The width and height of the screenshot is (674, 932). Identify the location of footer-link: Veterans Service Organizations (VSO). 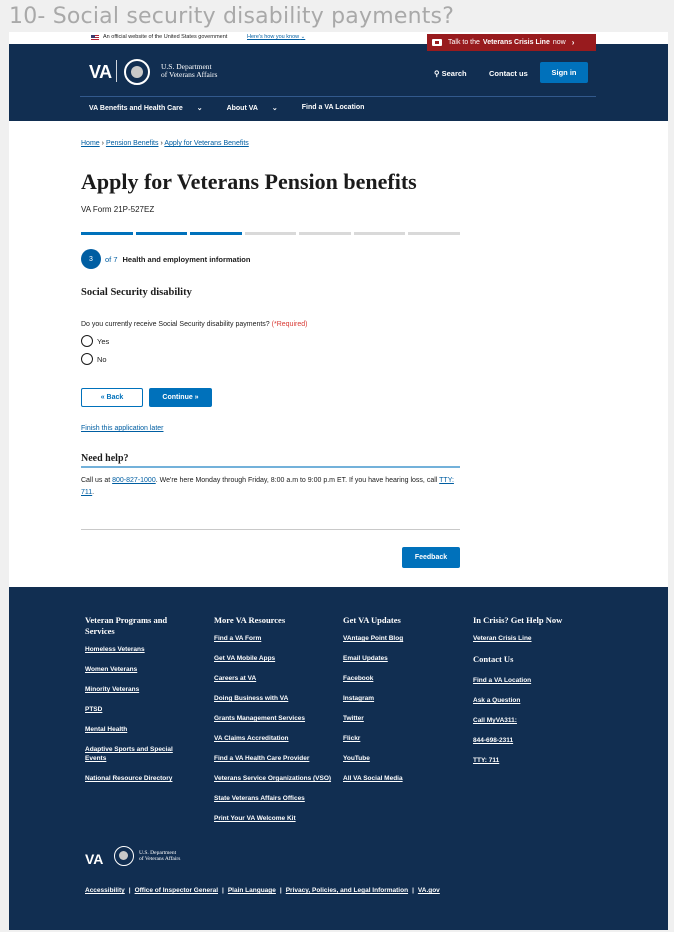
(273, 778).